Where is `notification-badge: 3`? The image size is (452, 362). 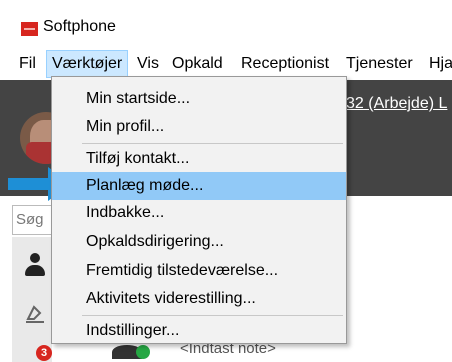
notification-badge: 3 is located at coordinates (44, 353).